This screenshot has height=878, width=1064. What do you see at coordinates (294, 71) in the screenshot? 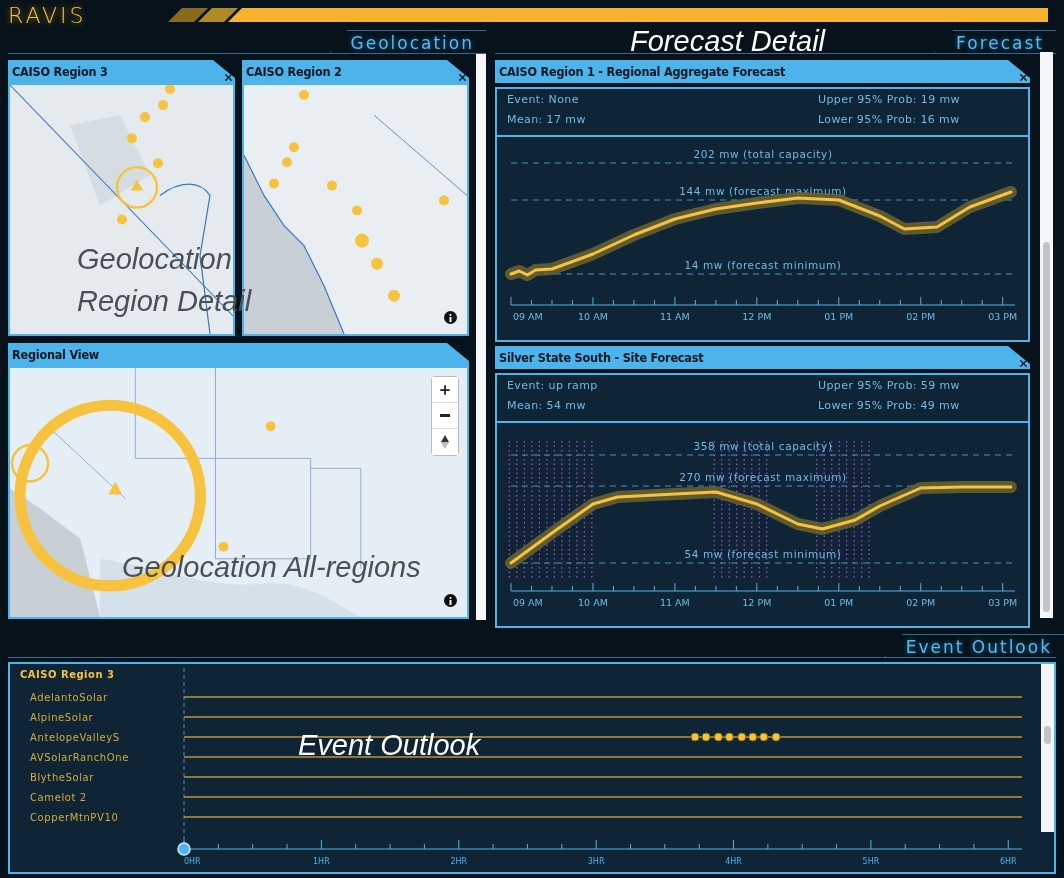
I see `panel-title: CAISO Region 2` at bounding box center [294, 71].